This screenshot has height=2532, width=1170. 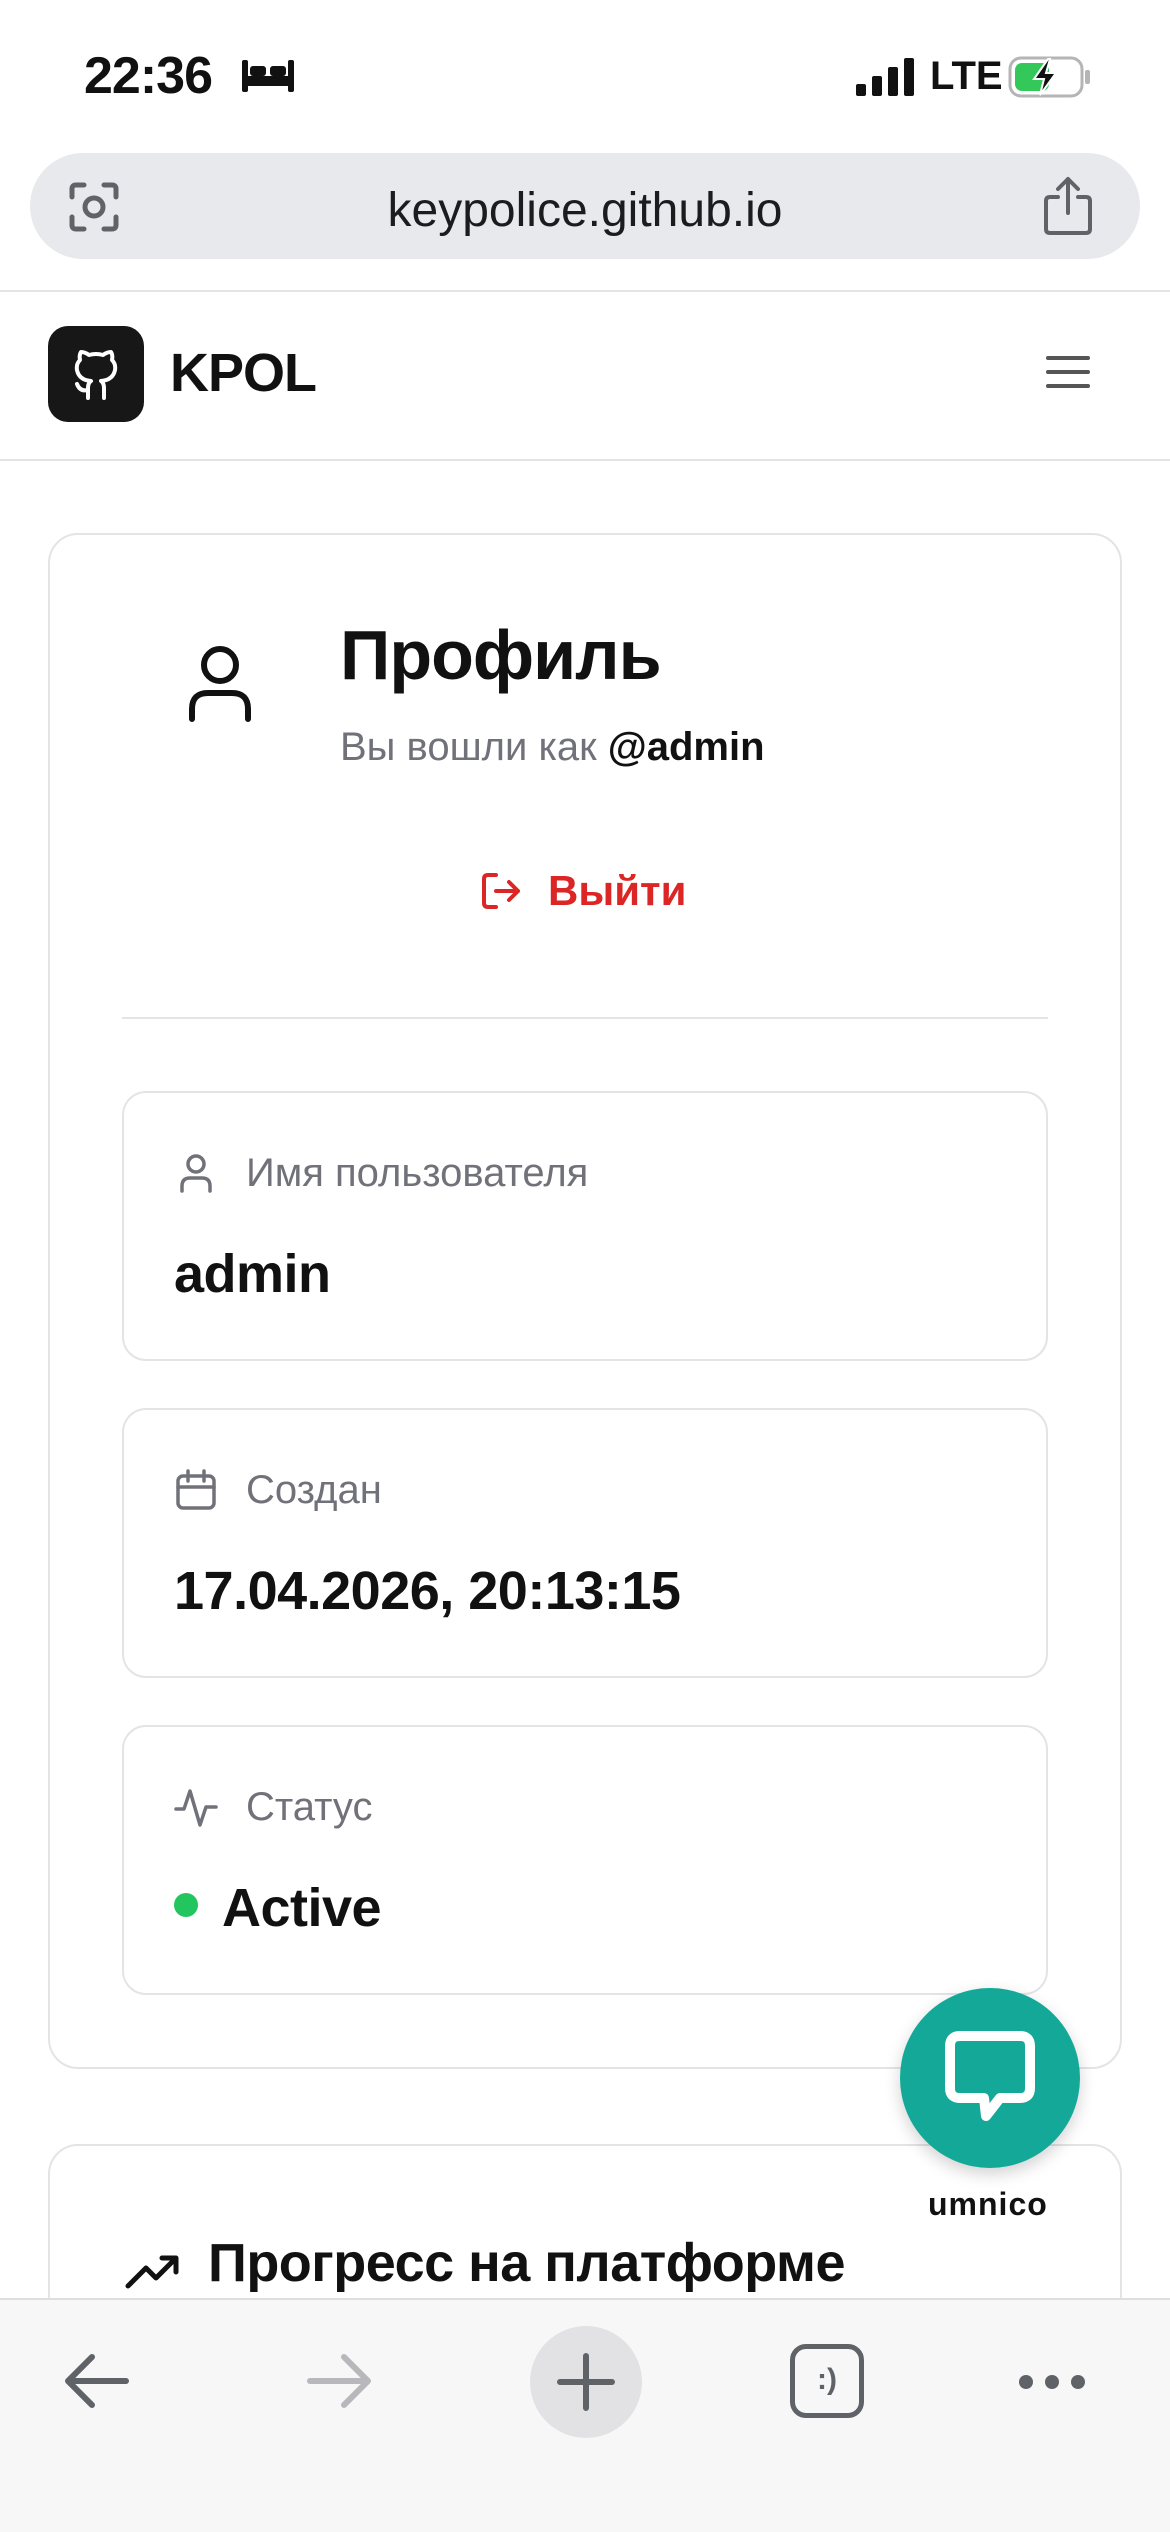 I want to click on status-field: Статус Active, so click(x=585, y=1860).